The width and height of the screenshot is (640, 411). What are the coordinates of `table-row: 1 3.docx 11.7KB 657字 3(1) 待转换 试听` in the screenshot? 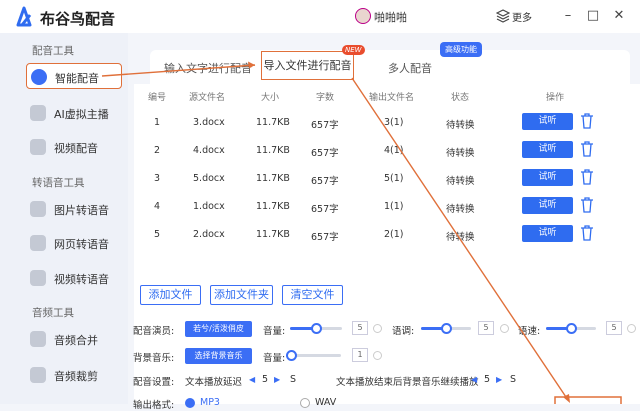 It's located at (385, 124).